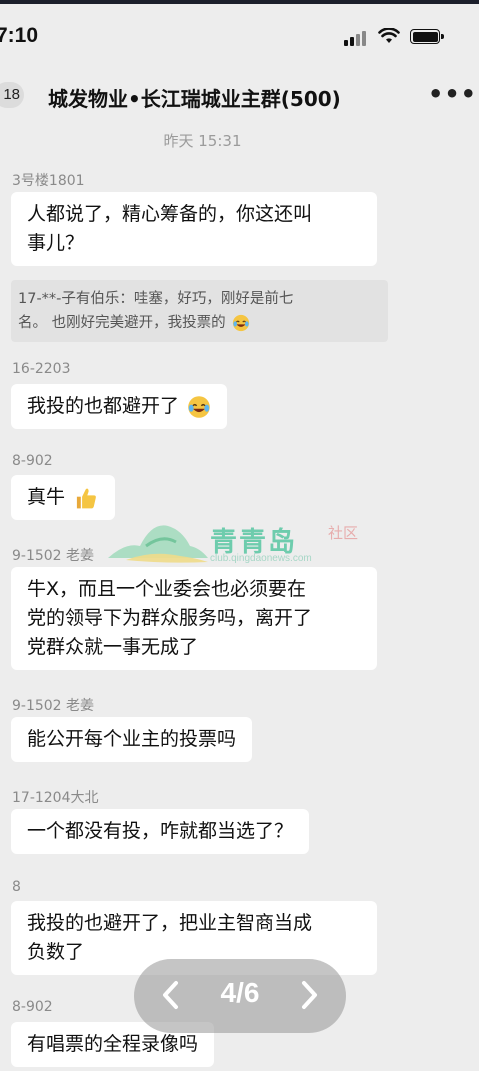  I want to click on quote-line: 名。 也刚好完美避开，我投票的, so click(122, 323).